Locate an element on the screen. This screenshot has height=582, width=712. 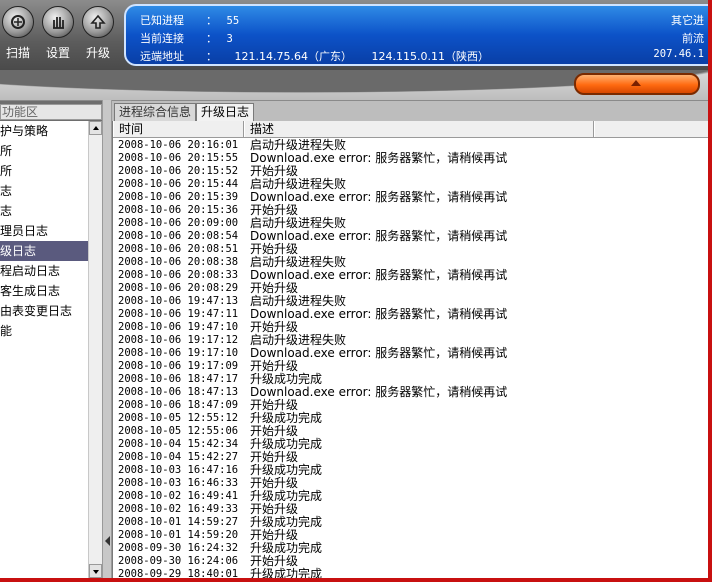
window-frame-right is located at coordinates (710, 291).